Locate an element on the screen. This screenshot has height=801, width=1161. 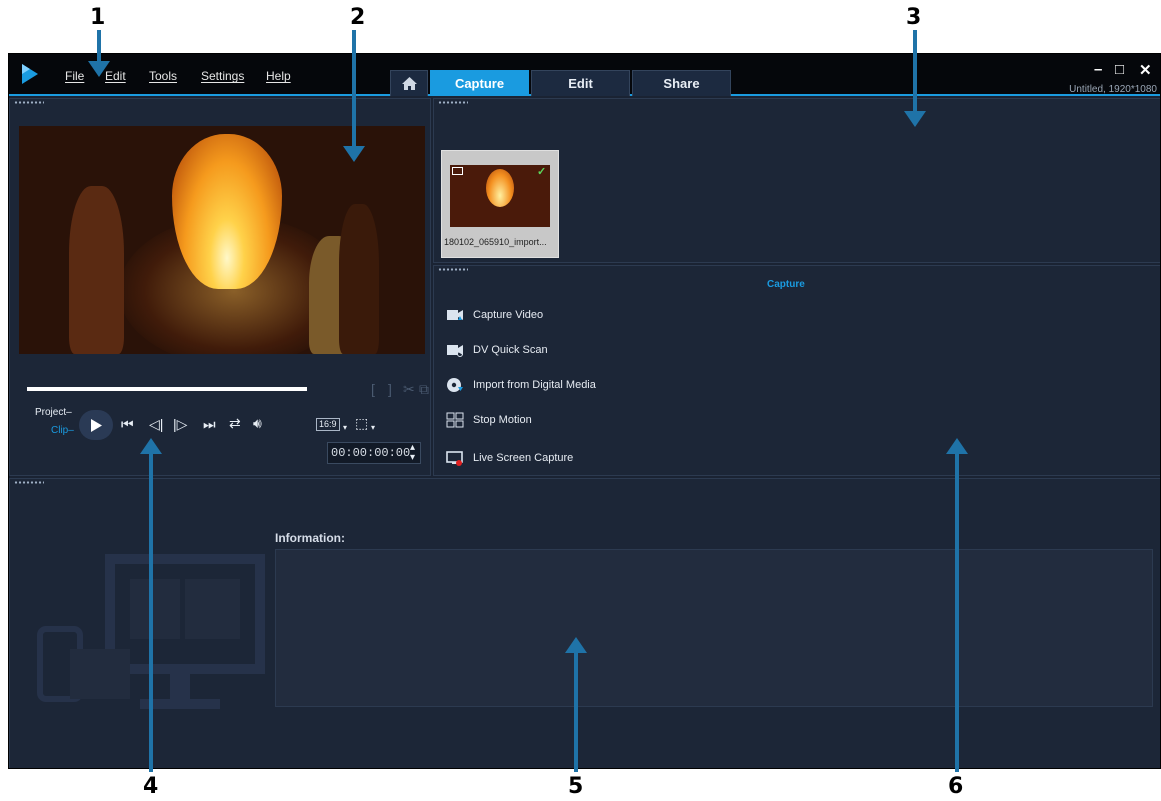
information-box is located at coordinates (714, 628).